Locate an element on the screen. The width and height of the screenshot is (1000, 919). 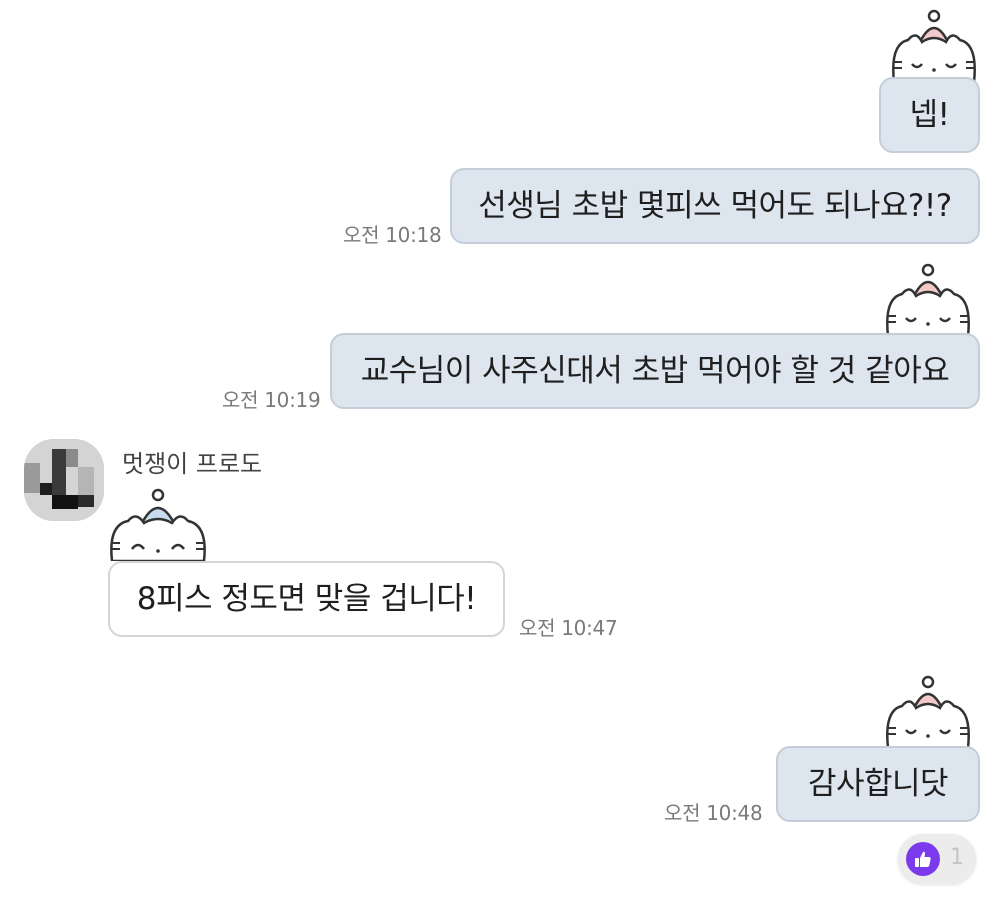
message-bubble: 선생님 초밥 몇피쓰 먹어도 되나요?!? is located at coordinates (715, 206).